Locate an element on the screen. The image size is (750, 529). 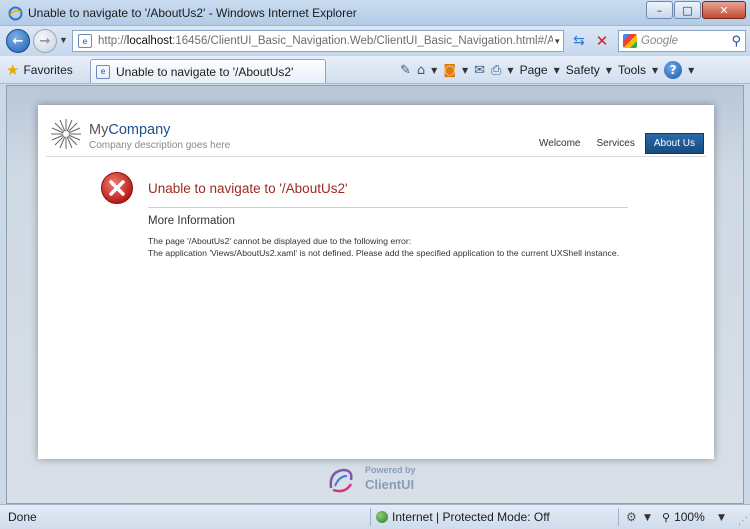
browser-tab: e Unable to navigate to '/AboutUs2' is located at coordinates (208, 71).